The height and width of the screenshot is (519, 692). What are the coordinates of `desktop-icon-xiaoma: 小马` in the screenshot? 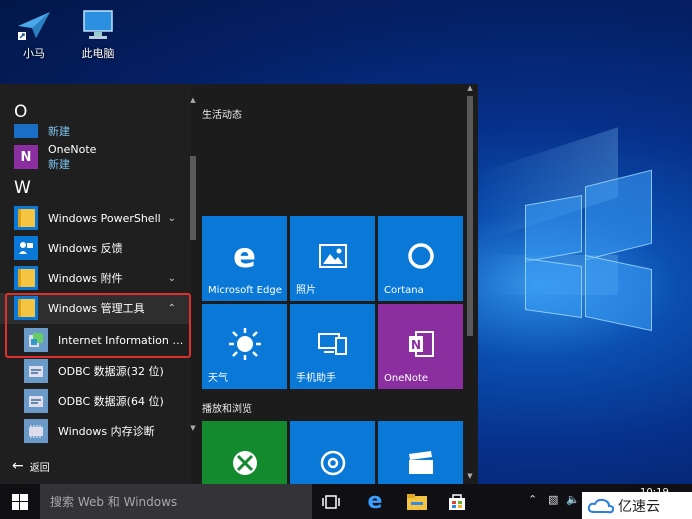 It's located at (34, 34).